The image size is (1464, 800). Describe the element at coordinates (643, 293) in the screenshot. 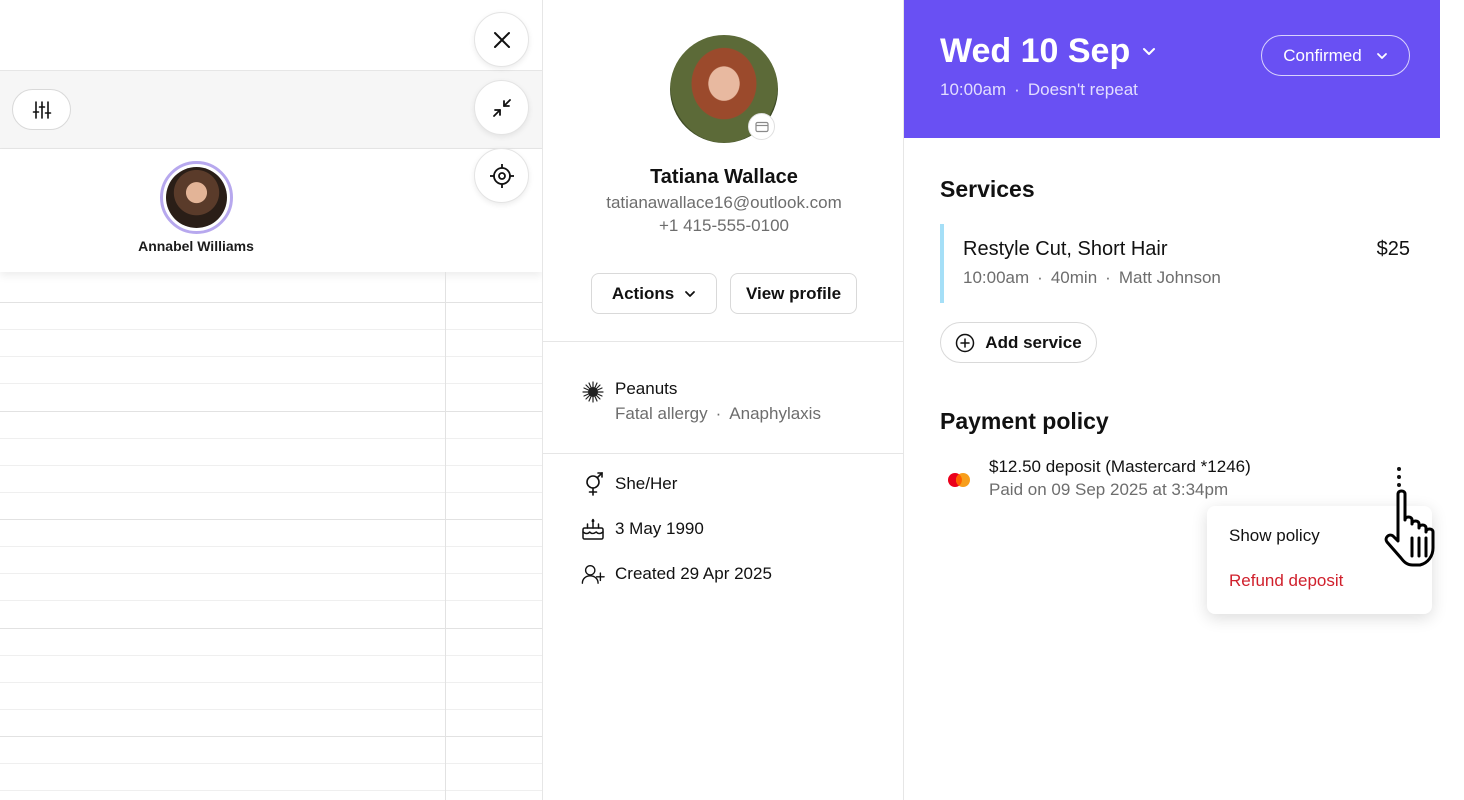

I see `actions-label: Actions` at that location.